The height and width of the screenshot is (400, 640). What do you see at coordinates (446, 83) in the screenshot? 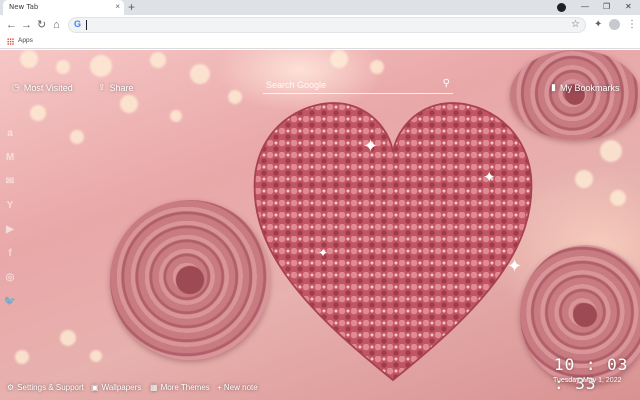
I see `search-icon: ⚲` at bounding box center [446, 83].